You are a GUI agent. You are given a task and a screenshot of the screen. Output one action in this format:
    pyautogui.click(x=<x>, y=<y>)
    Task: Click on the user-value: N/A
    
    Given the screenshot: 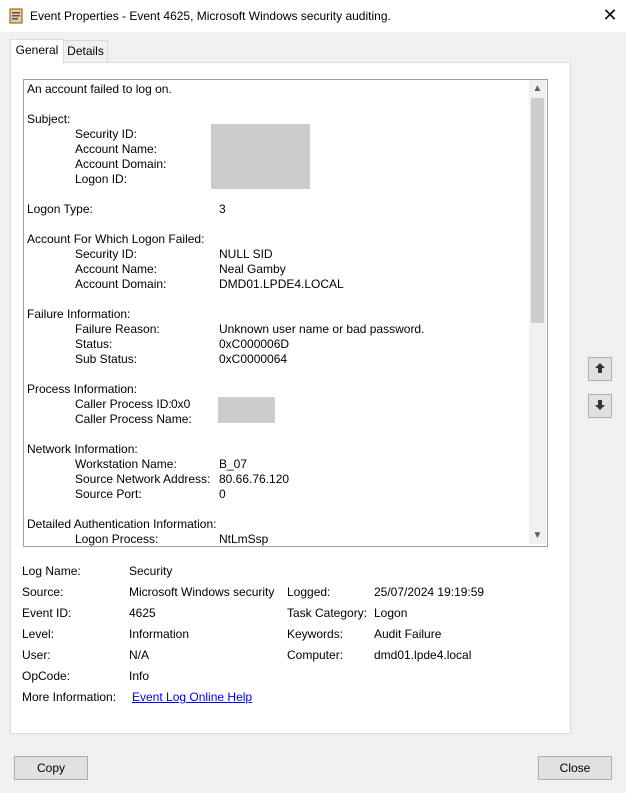 What is the action you would take?
    pyautogui.click(x=139, y=655)
    